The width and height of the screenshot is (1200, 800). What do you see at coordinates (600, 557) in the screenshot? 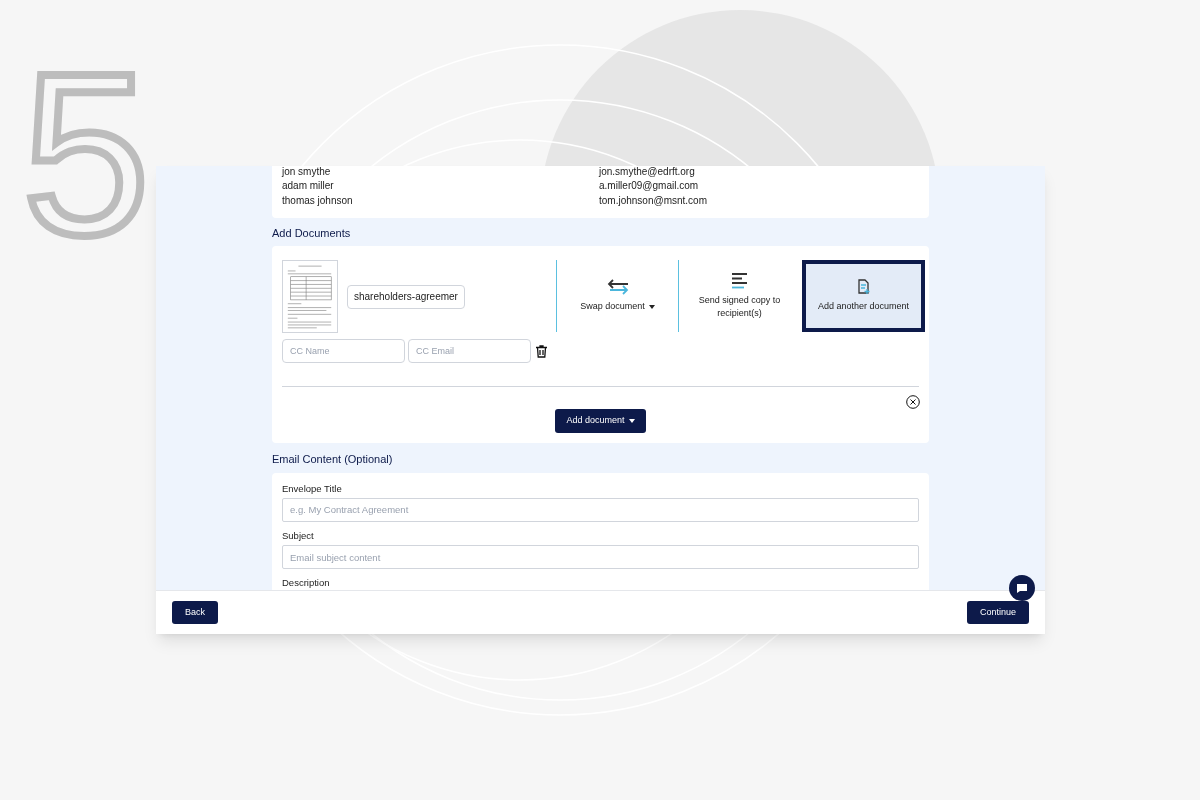
I see `text-field: Email subject content` at bounding box center [600, 557].